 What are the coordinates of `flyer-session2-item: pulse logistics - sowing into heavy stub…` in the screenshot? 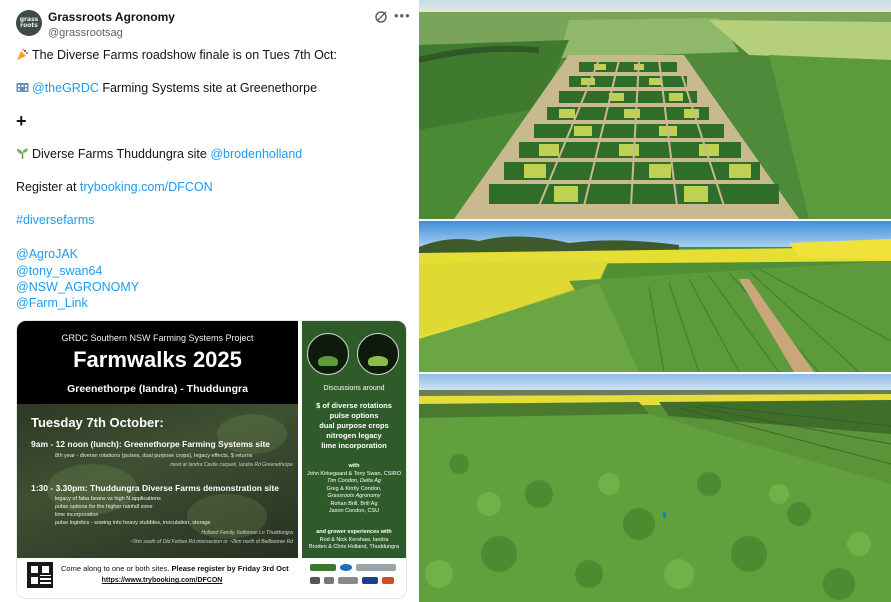 It's located at (133, 523).